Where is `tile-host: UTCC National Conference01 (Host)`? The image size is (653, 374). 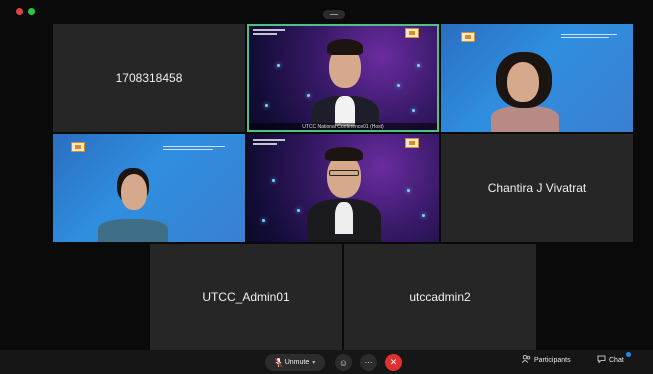
tile-host: UTCC National Conference01 (Host) is located at coordinates (343, 78).